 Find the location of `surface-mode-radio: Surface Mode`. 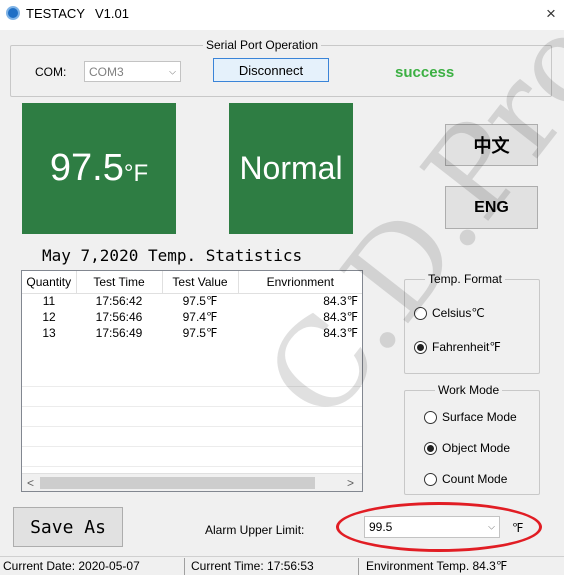

surface-mode-radio: Surface Mode is located at coordinates (470, 417).